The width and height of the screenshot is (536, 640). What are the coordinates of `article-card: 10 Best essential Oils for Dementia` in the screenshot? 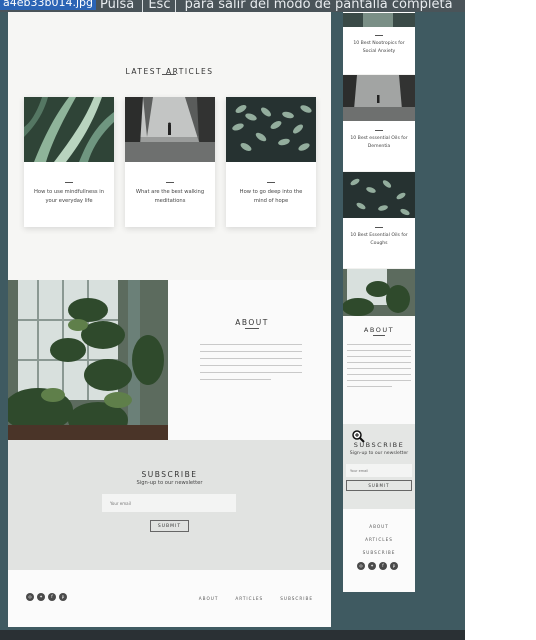 It's located at (379, 123).